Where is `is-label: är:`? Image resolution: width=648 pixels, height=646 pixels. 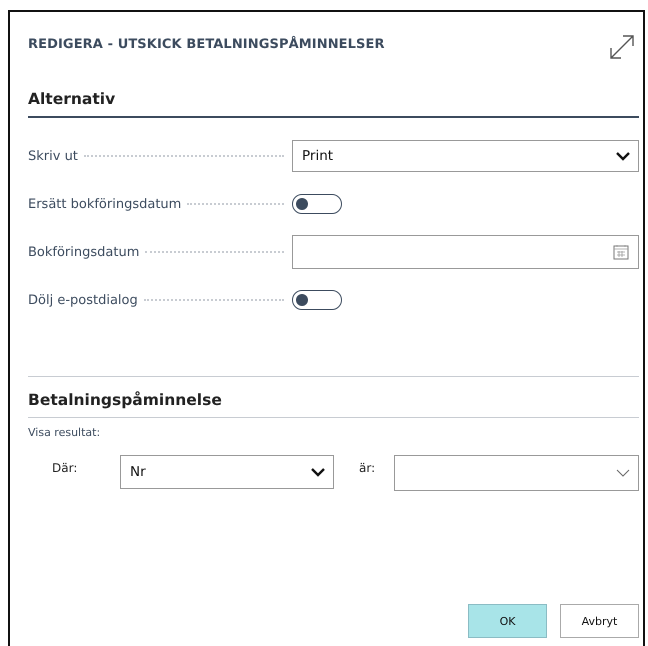 is-label: är: is located at coordinates (367, 468).